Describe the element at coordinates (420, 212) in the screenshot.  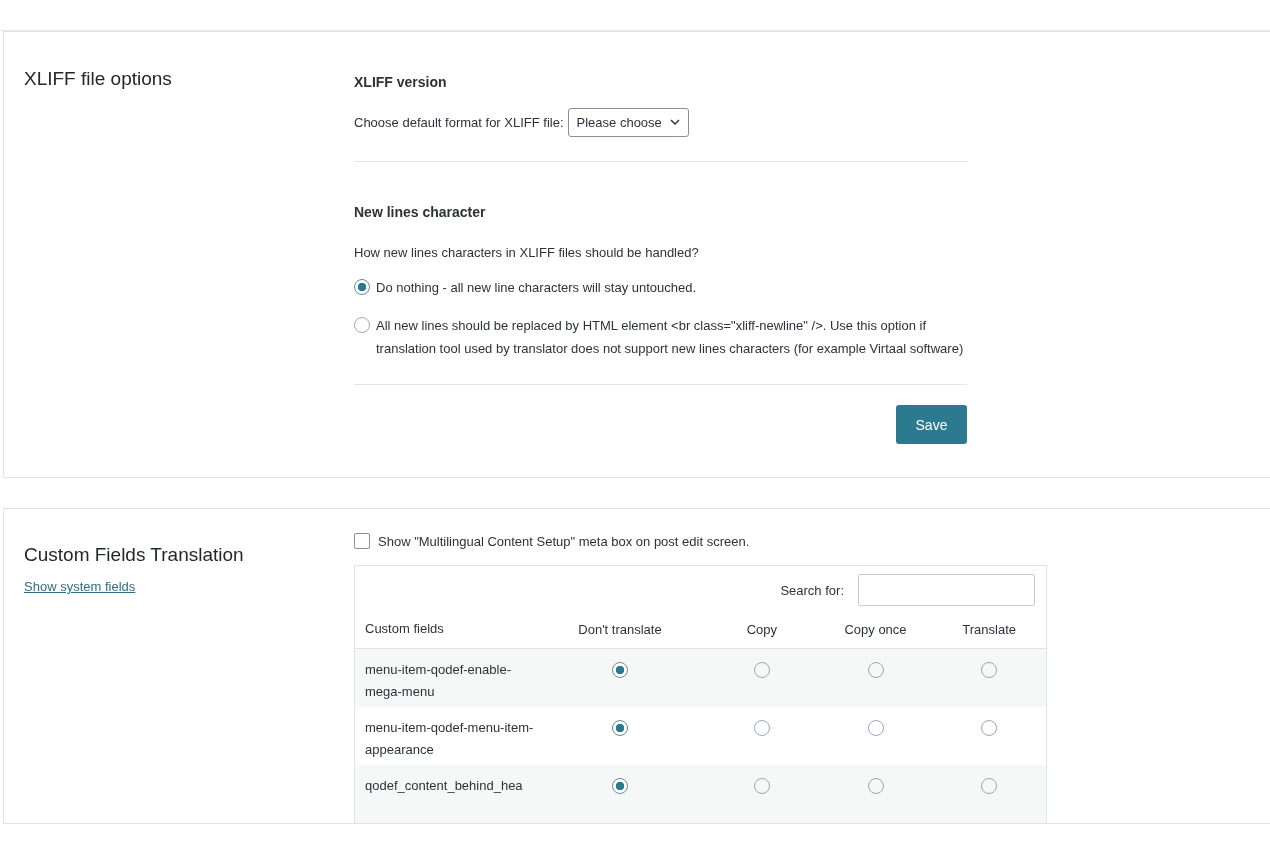
I see `section-heading: New lines character` at that location.